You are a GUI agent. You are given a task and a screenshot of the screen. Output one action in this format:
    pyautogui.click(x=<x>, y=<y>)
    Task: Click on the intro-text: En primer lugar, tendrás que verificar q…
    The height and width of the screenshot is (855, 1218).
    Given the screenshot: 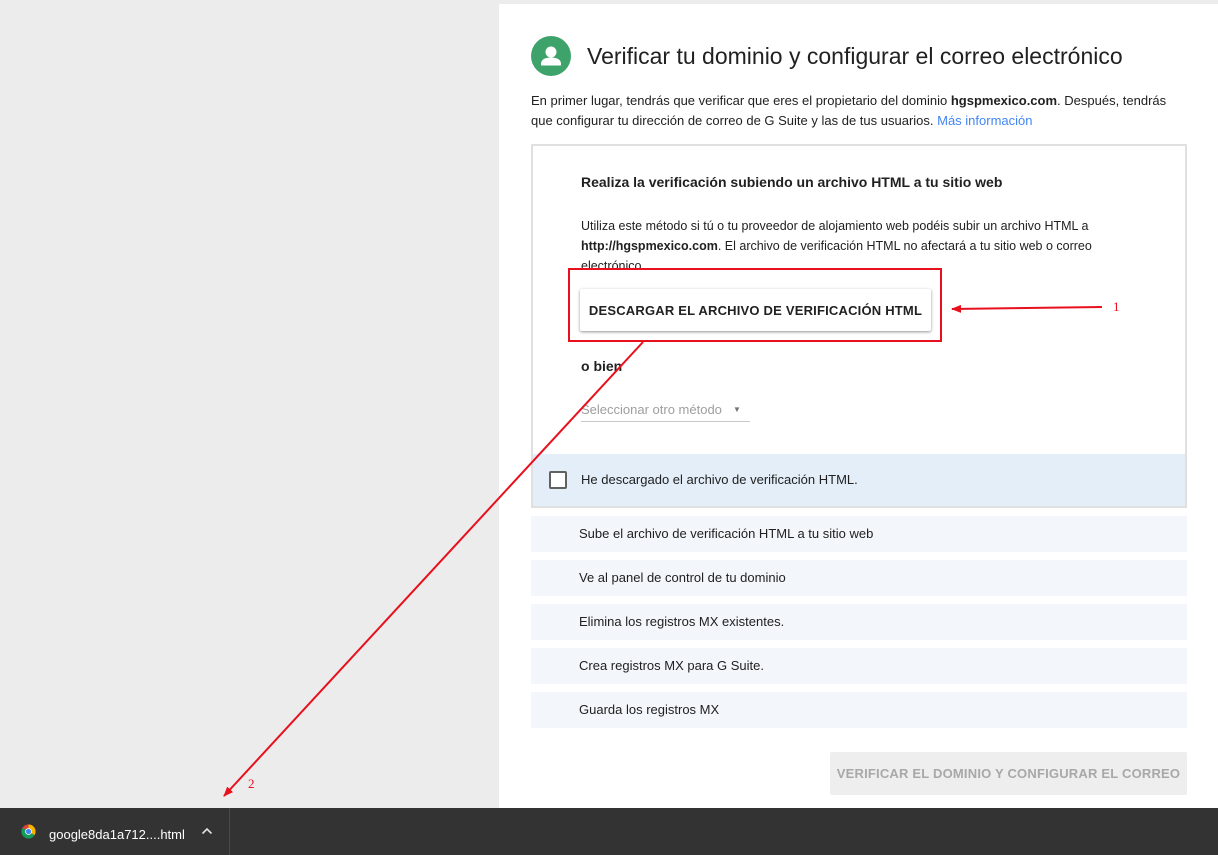 What is the action you would take?
    pyautogui.click(x=861, y=111)
    